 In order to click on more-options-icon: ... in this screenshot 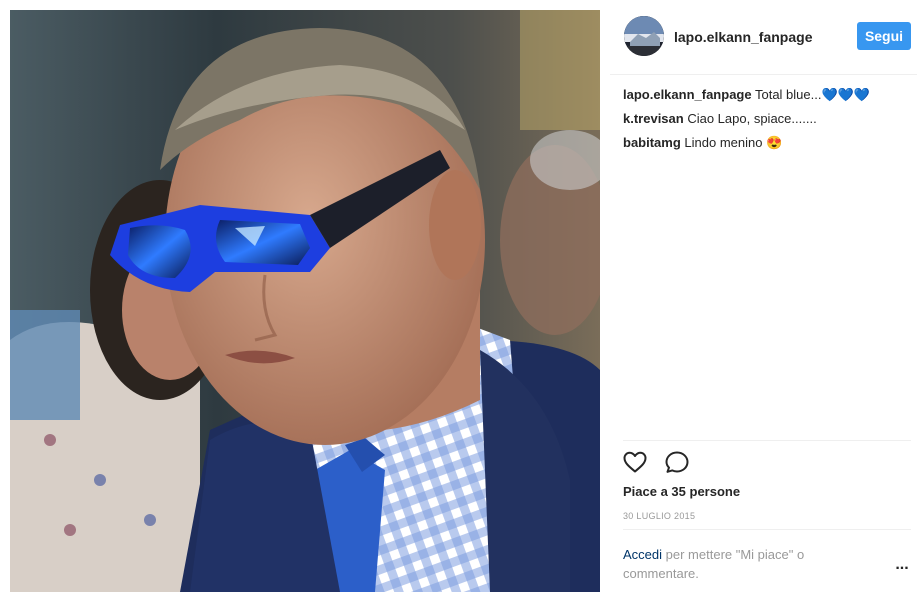, I will do `click(902, 565)`.